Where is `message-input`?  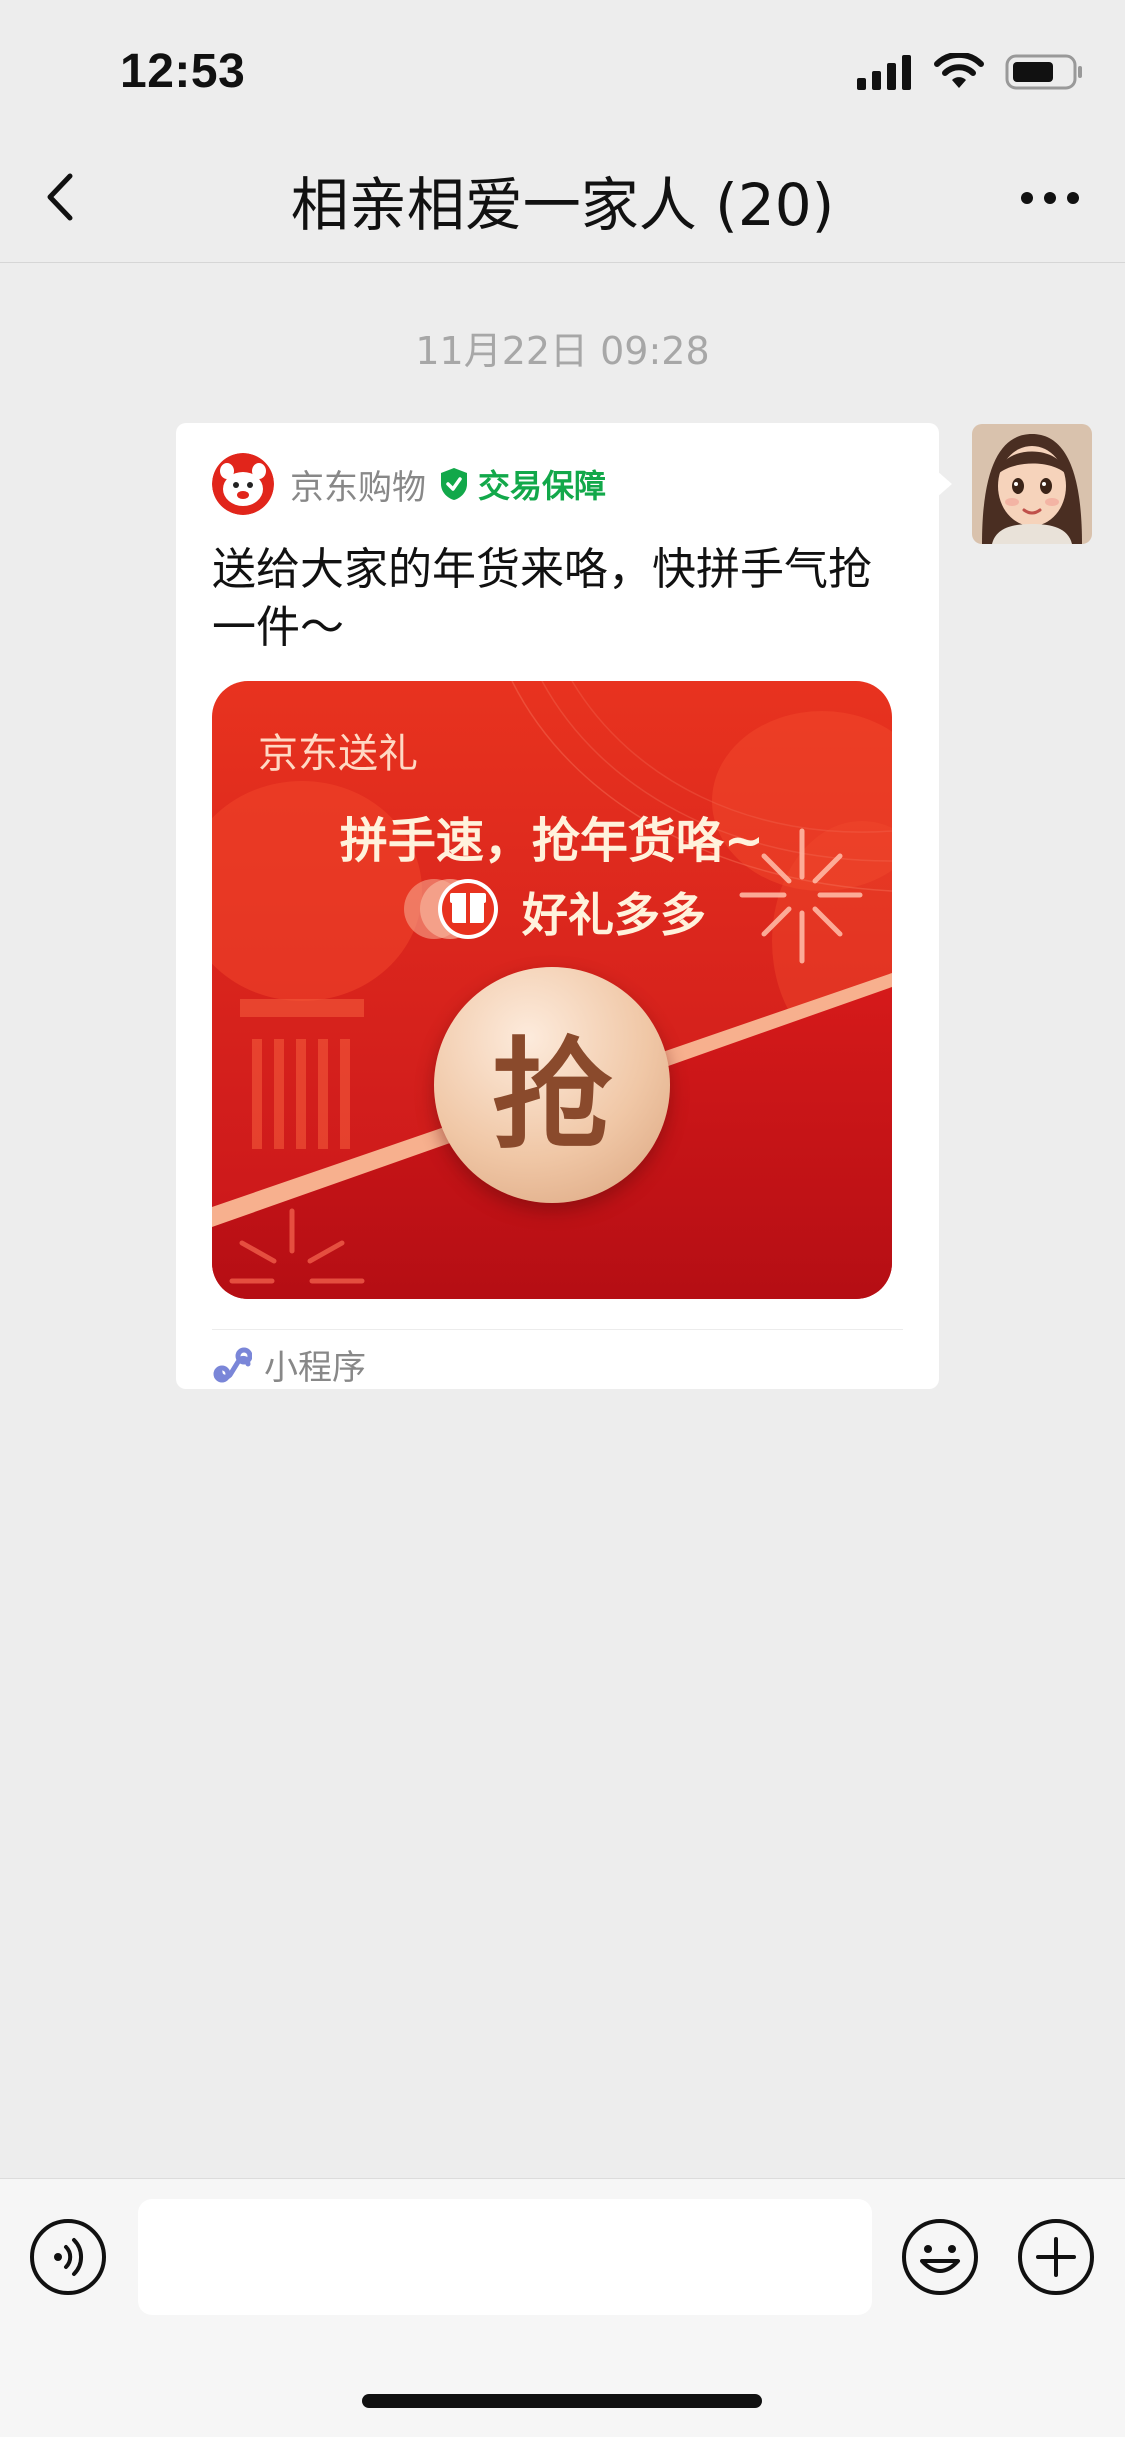 message-input is located at coordinates (505, 2257).